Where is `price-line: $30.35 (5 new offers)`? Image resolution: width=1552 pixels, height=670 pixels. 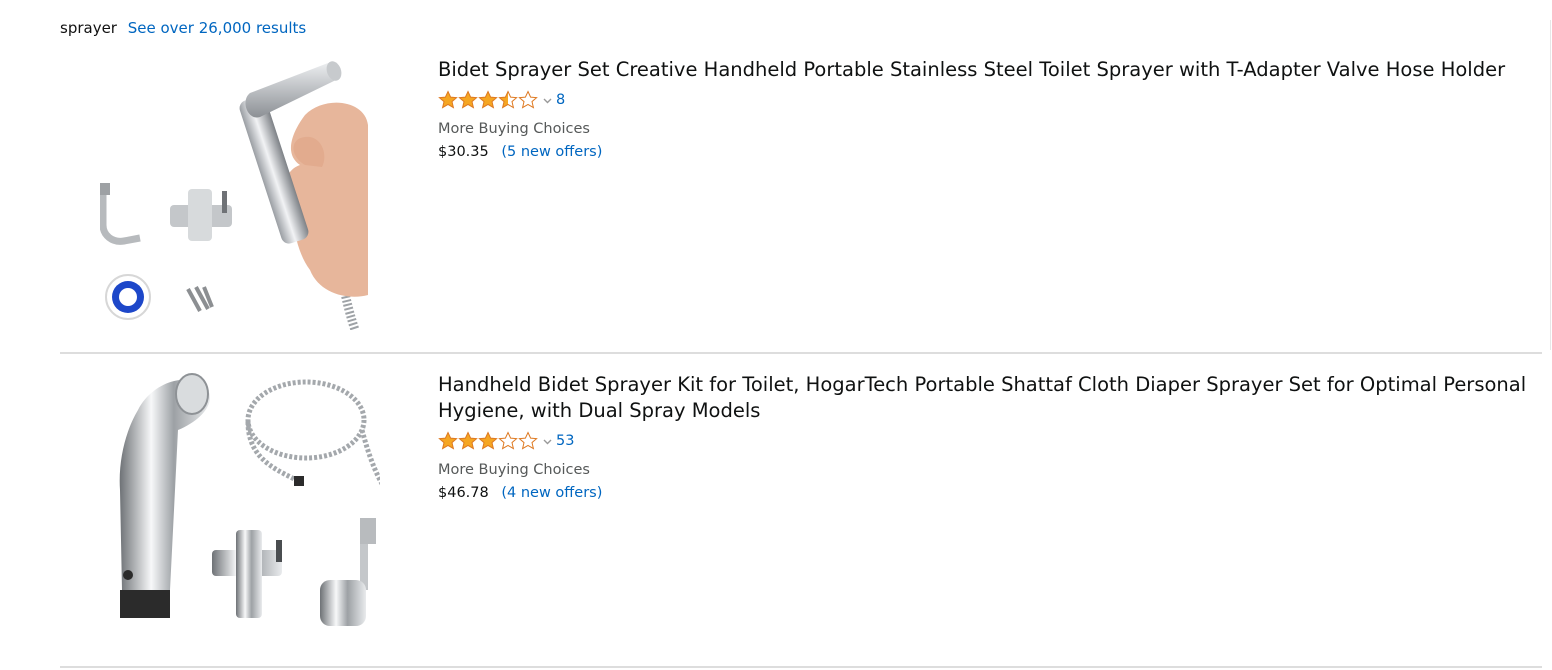
price-line: $30.35 (5 new offers) is located at coordinates (520, 152).